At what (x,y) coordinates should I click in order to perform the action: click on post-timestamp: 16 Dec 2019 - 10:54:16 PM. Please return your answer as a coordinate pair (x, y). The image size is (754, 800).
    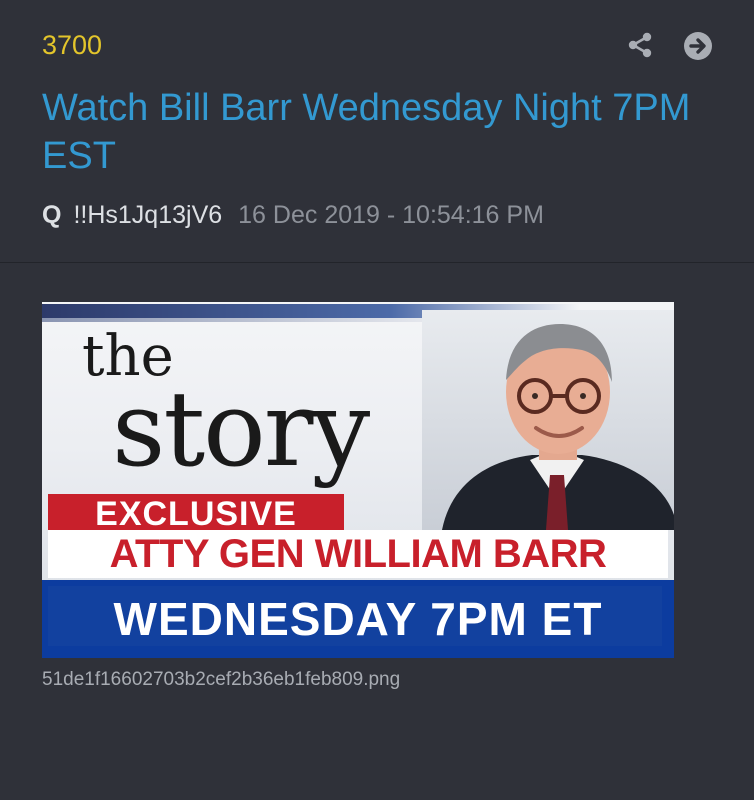
    Looking at the image, I should click on (391, 214).